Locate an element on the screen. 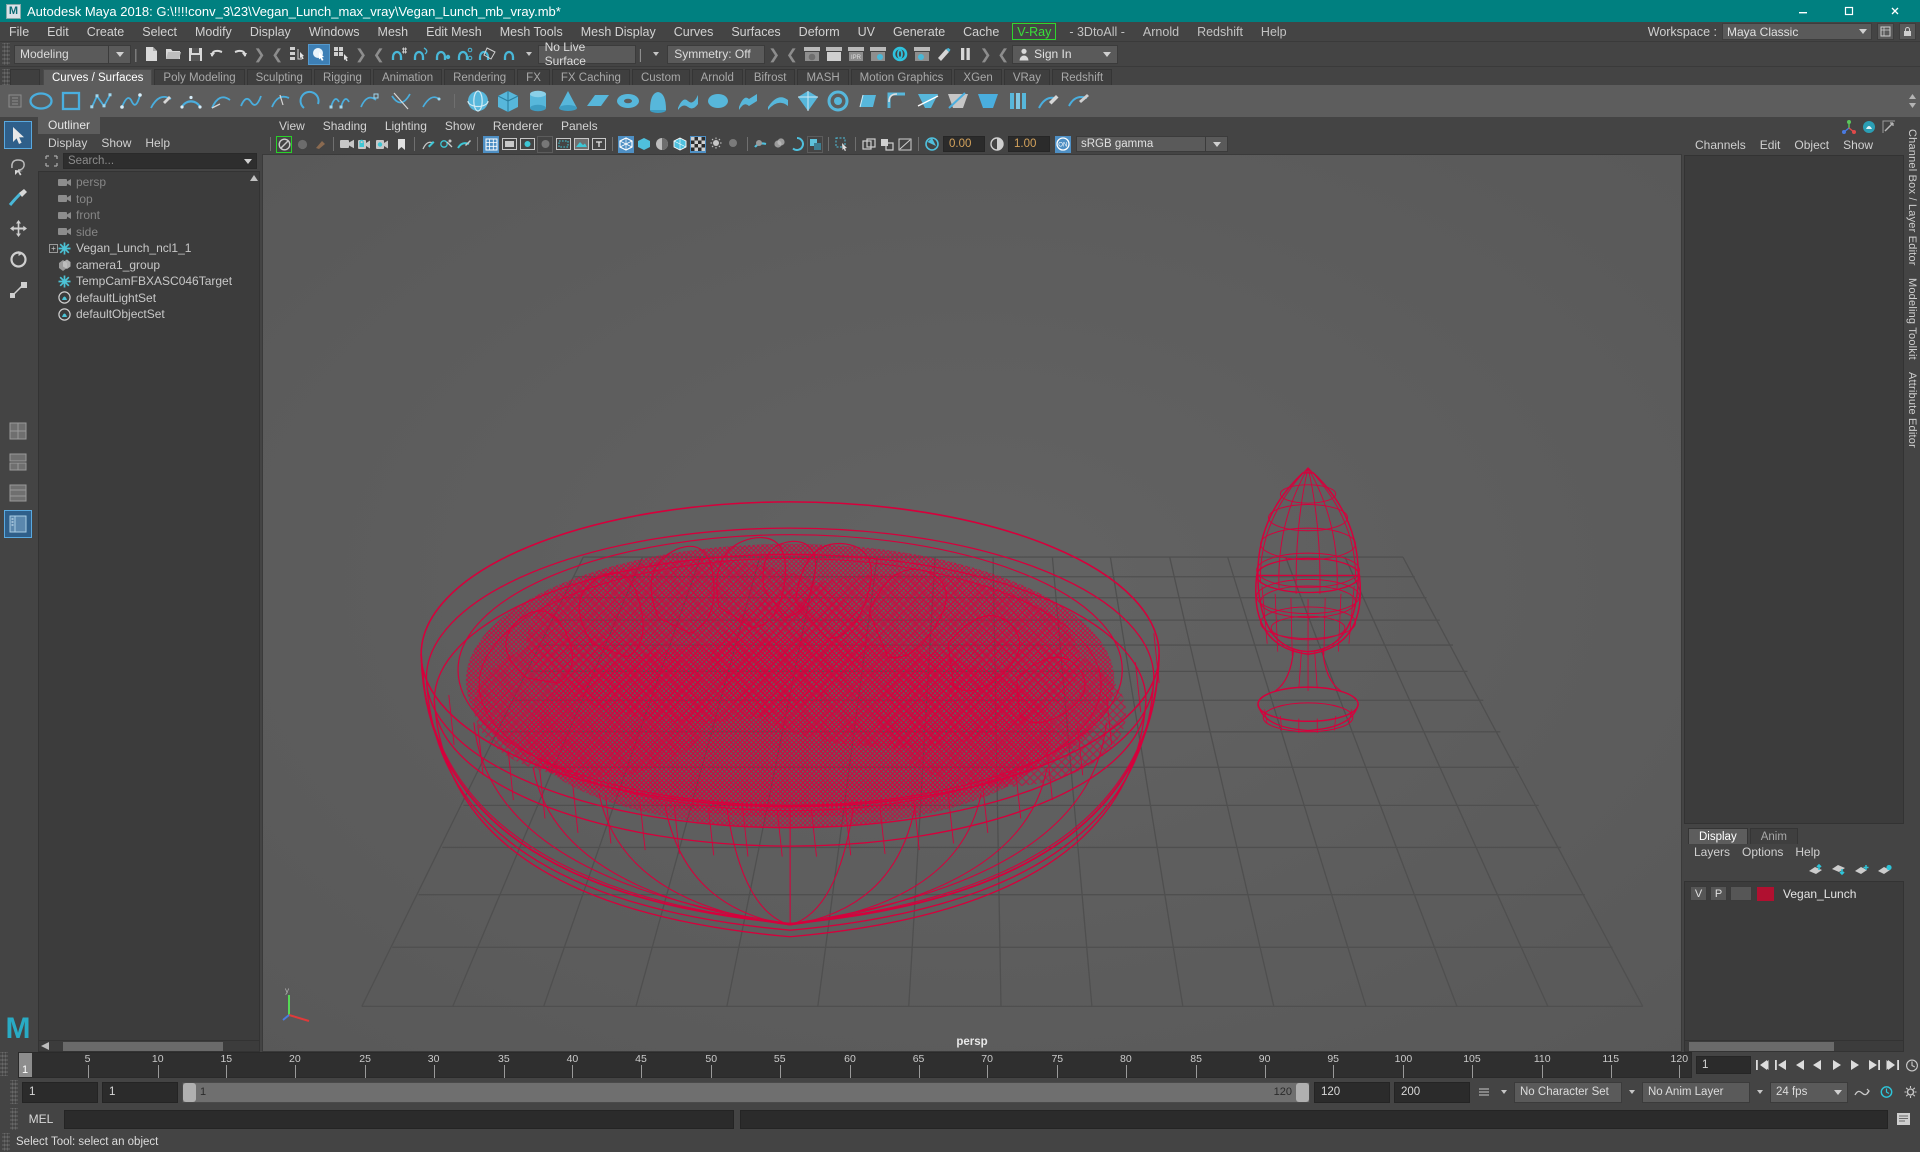 This screenshot has width=1920, height=1152. shelf-tab-animation: Animation is located at coordinates (407, 77).